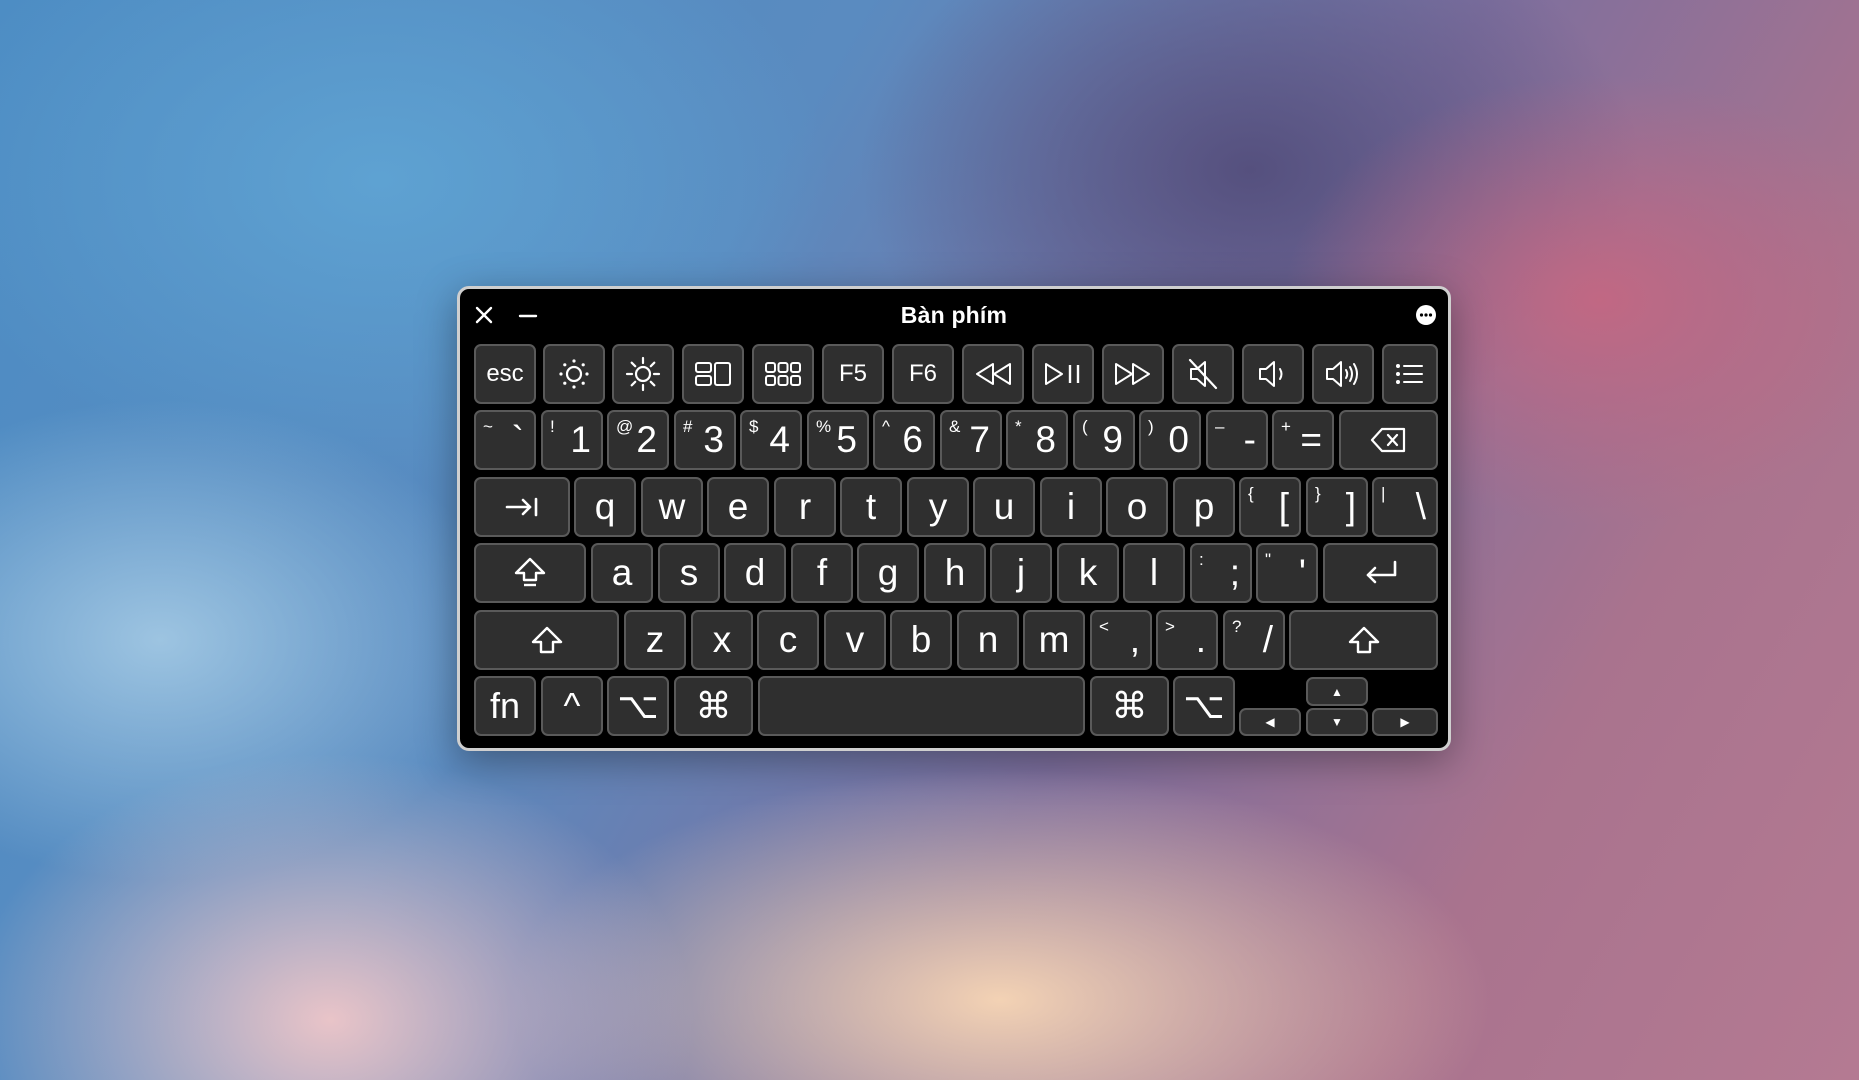  Describe the element at coordinates (1221, 573) in the screenshot. I see `key-semicolon: : ;` at that location.